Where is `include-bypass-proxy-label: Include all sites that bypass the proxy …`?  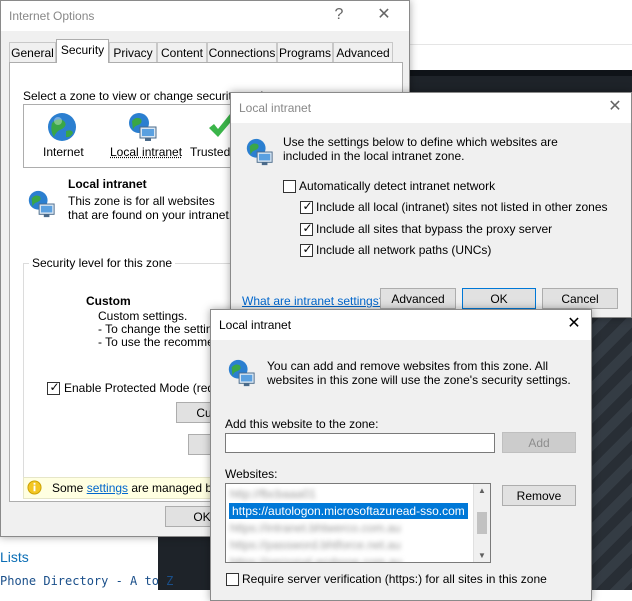 include-bypass-proxy-label: Include all sites that bypass the proxy … is located at coordinates (434, 229).